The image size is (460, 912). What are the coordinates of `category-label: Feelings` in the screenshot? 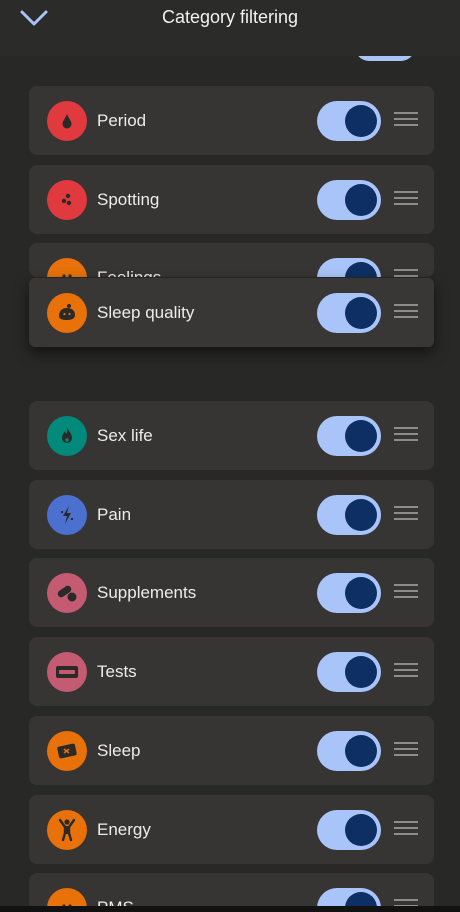 It's located at (129, 260).